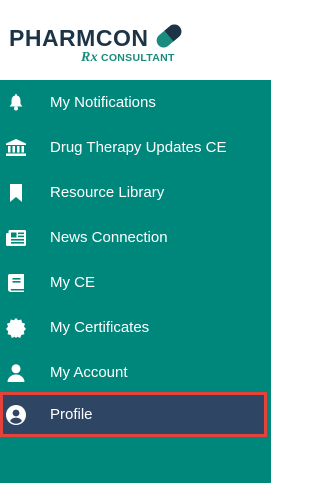 Image resolution: width=320 pixels, height=483 pixels. What do you see at coordinates (109, 237) in the screenshot?
I see `menu-item-label: News Connection` at bounding box center [109, 237].